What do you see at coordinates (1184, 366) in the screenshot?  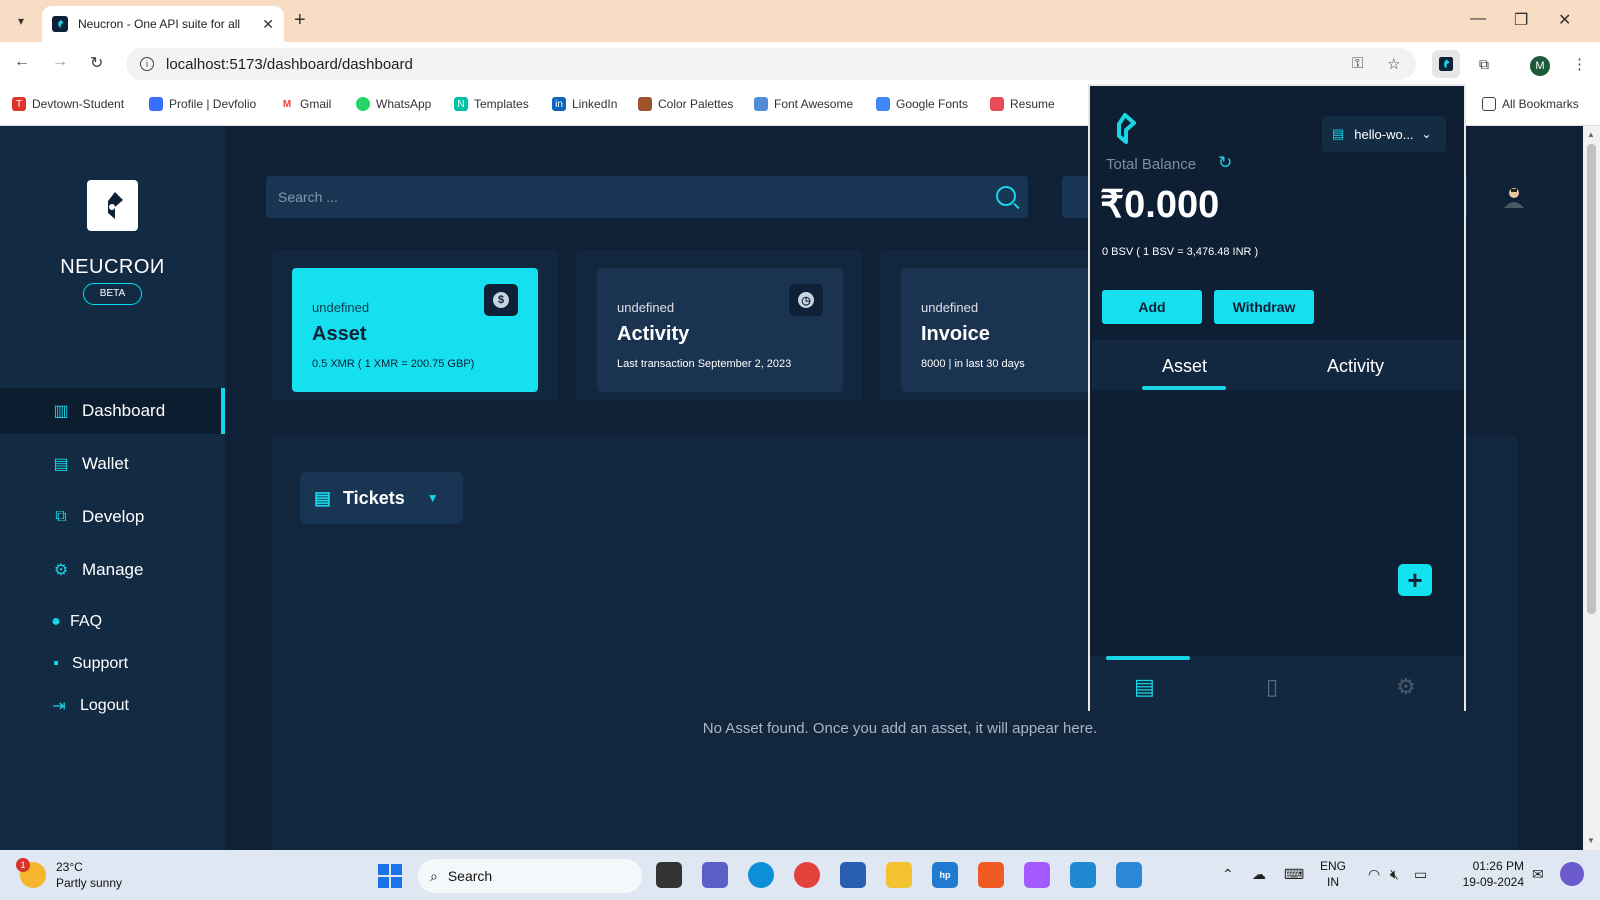 I see `tab-asset: Asset` at bounding box center [1184, 366].